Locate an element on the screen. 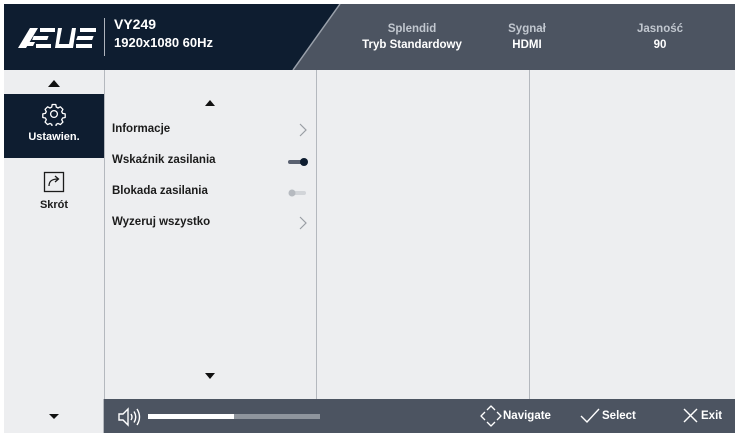 This screenshot has height=437, width=739. nav-item-settings: Ustawien. is located at coordinates (54, 126).